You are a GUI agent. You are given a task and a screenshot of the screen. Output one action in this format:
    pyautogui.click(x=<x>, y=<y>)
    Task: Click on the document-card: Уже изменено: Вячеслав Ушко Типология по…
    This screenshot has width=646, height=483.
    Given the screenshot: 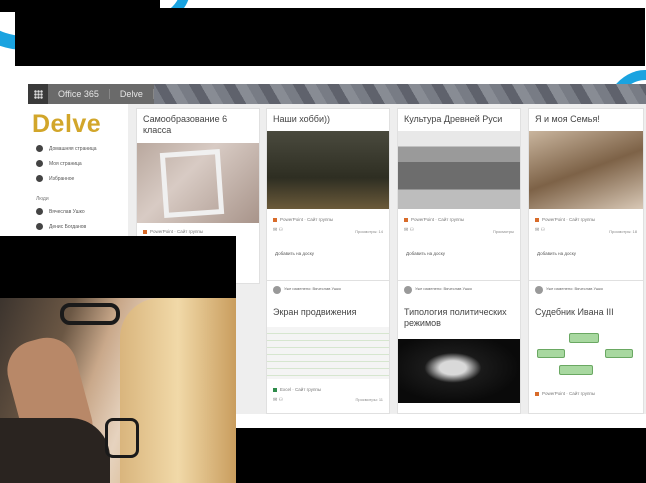 What is the action you would take?
    pyautogui.click(x=459, y=347)
    